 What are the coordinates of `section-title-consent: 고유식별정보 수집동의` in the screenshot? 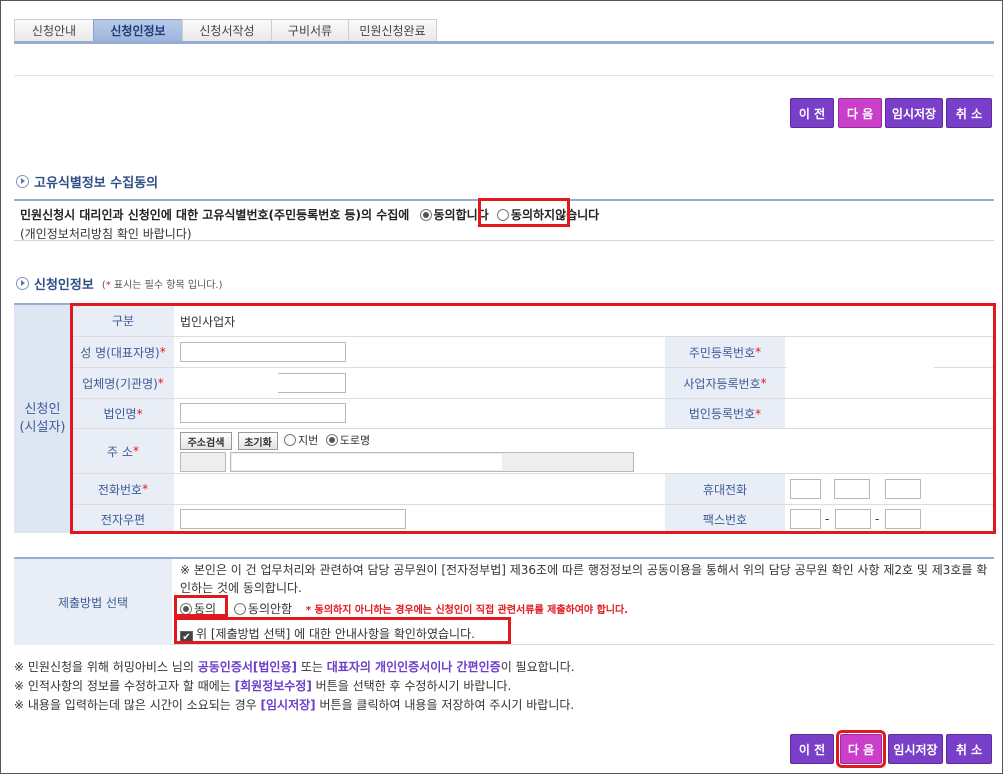 It's located at (87, 181).